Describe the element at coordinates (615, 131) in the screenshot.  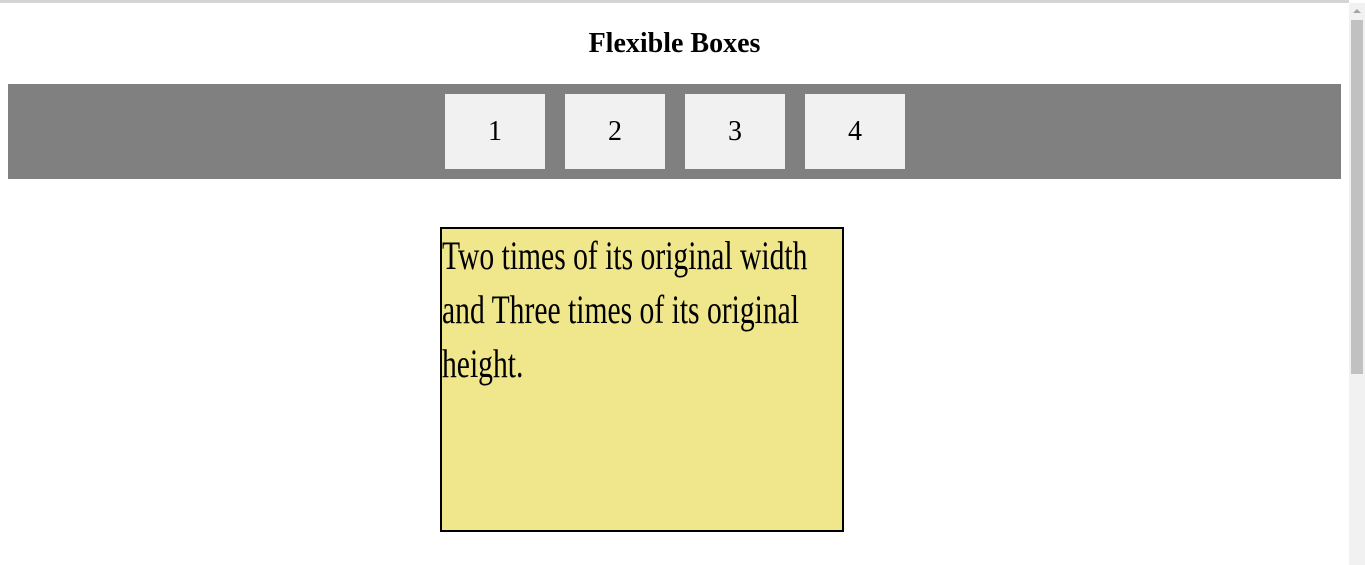
I see `flex-item-2: 2` at that location.